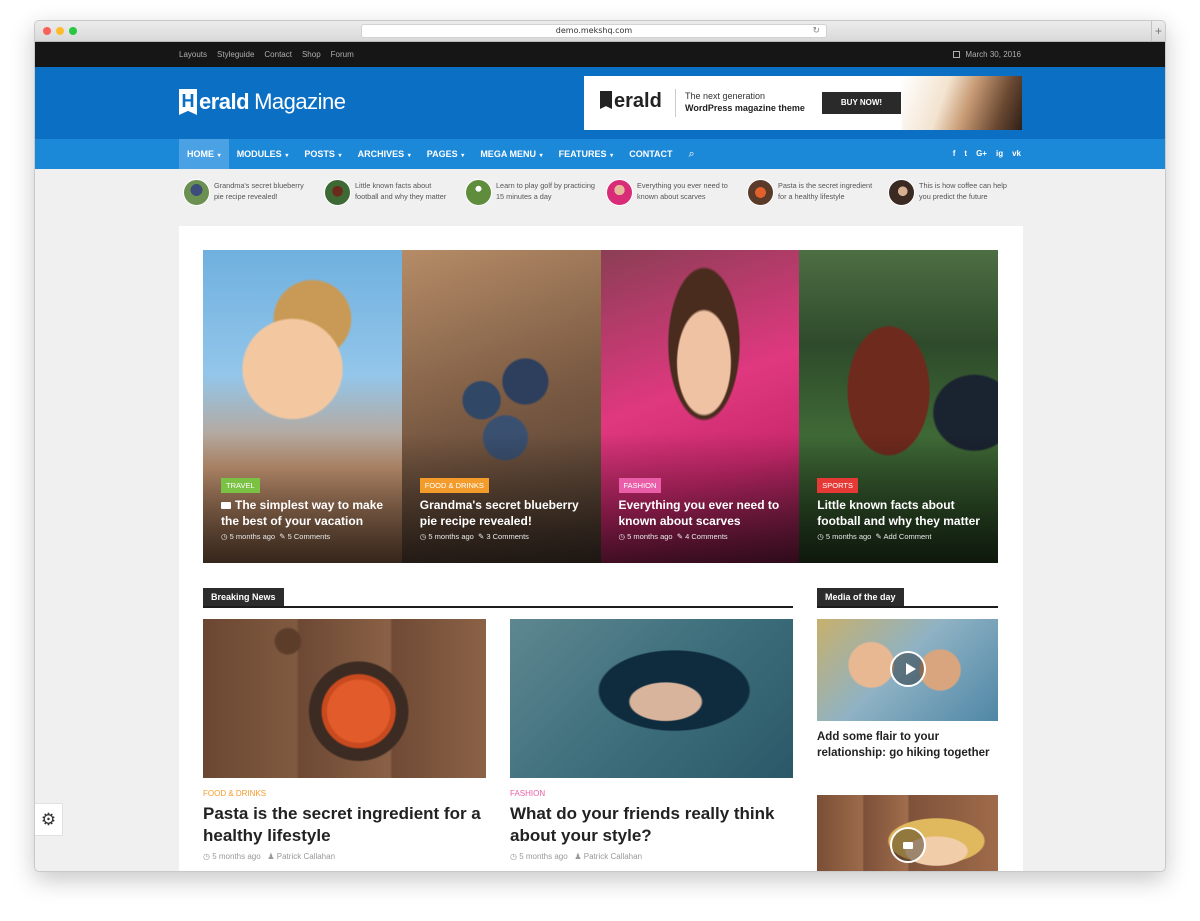  What do you see at coordinates (638, 101) in the screenshot?
I see `banner-logo-text: erald` at bounding box center [638, 101].